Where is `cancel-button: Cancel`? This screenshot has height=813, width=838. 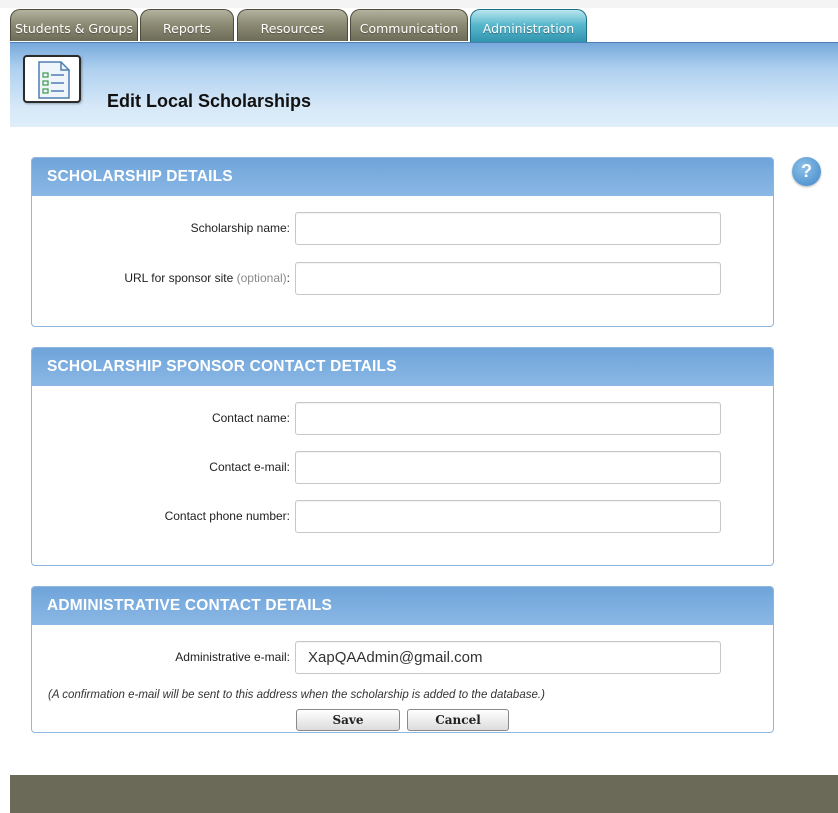
cancel-button: Cancel is located at coordinates (458, 720).